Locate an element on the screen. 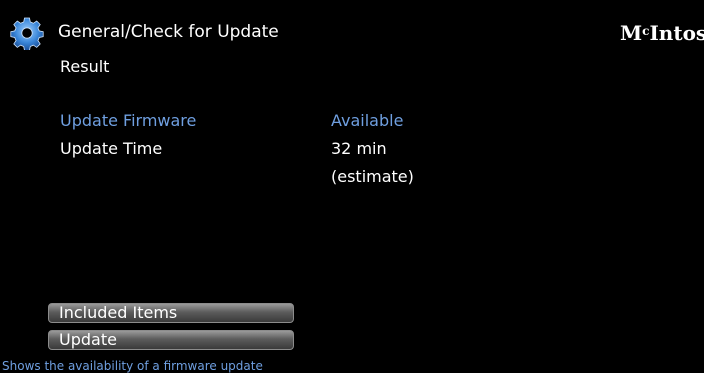  update-time-value: 32 min is located at coordinates (359, 148).